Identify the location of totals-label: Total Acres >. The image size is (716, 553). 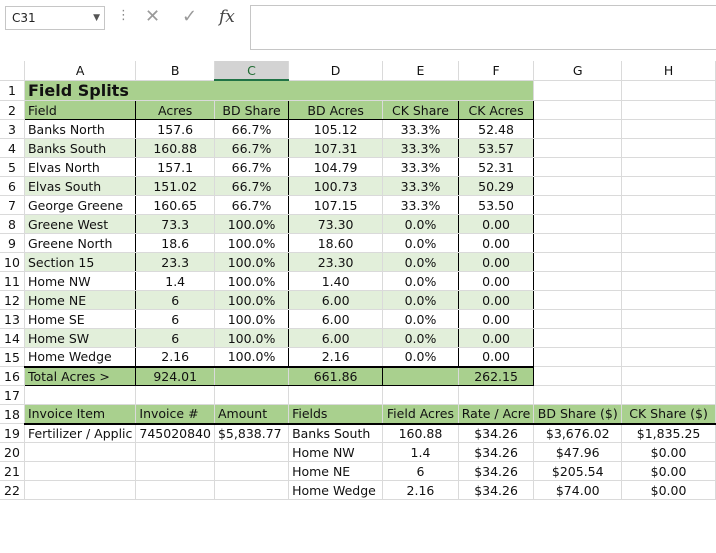
(80, 376).